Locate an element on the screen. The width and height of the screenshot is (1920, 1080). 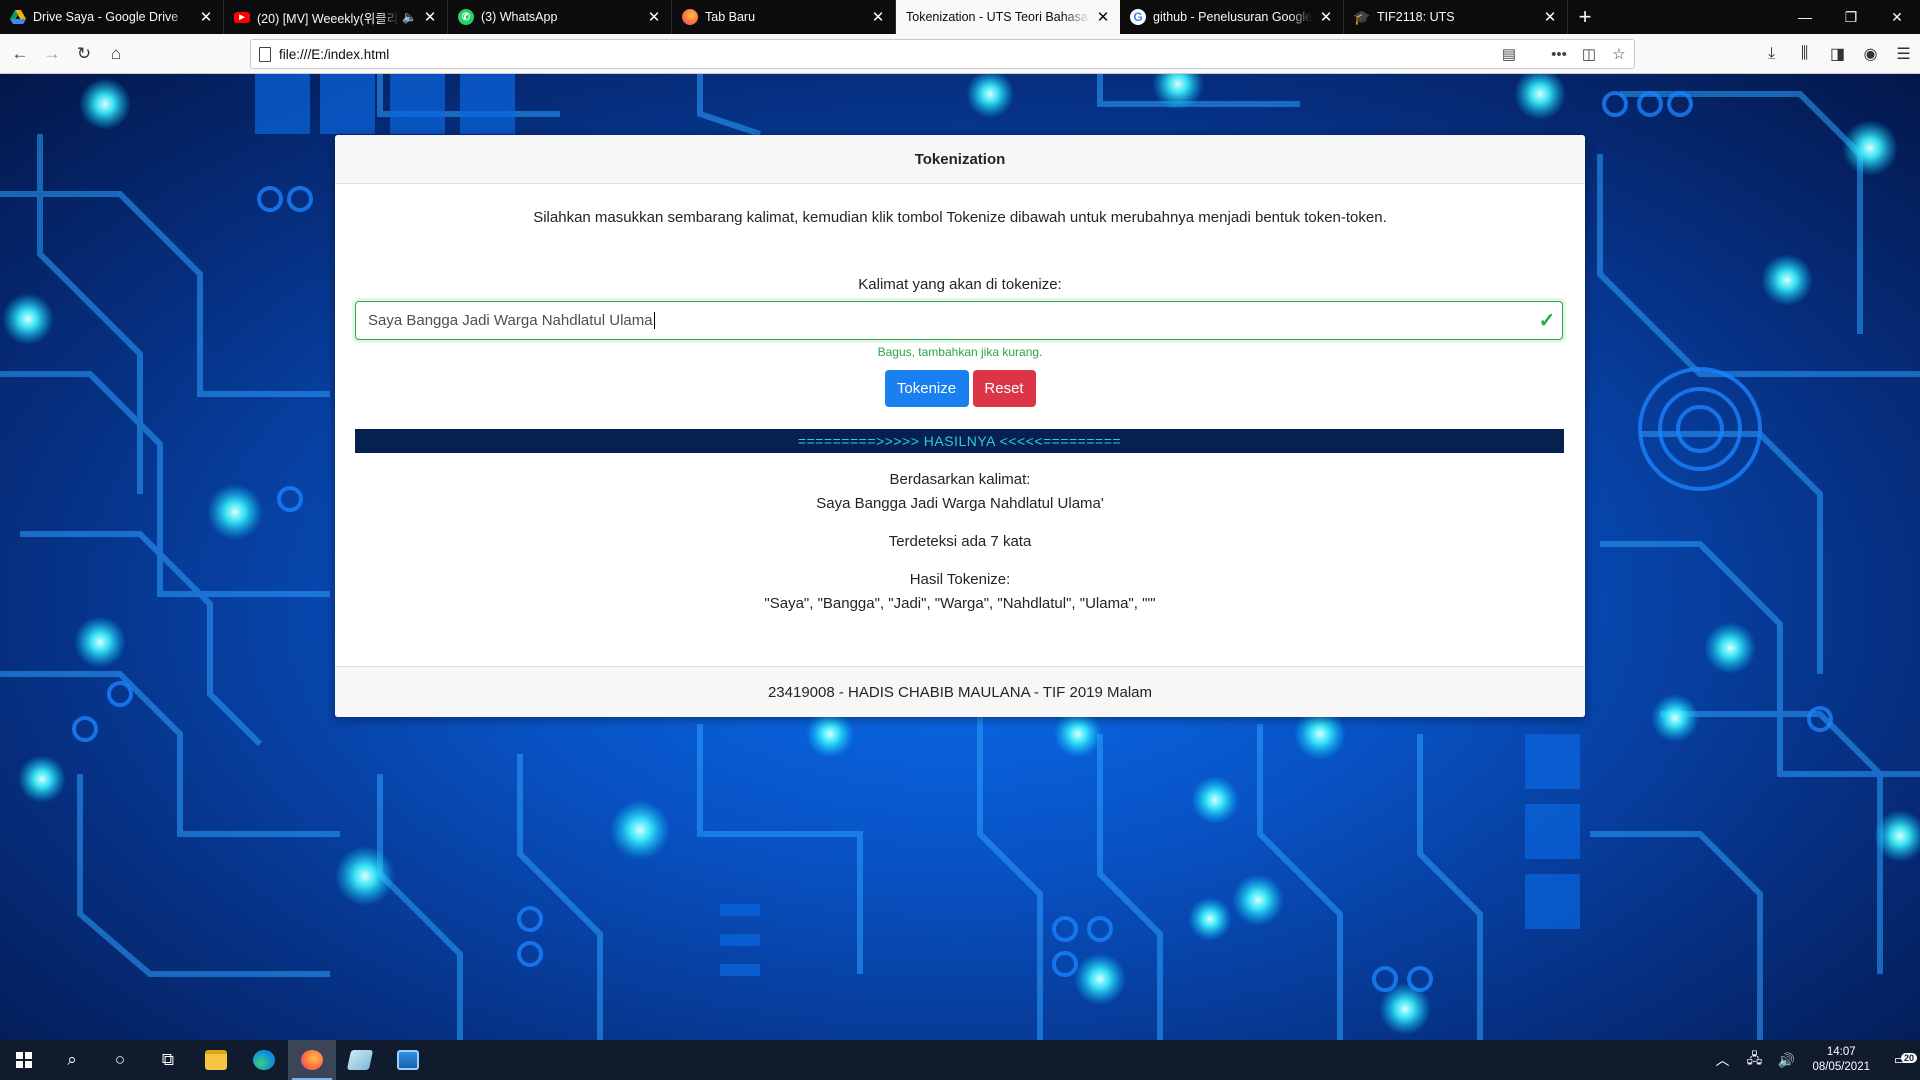
reader-view-icon: ▤ is located at coordinates (1509, 54).